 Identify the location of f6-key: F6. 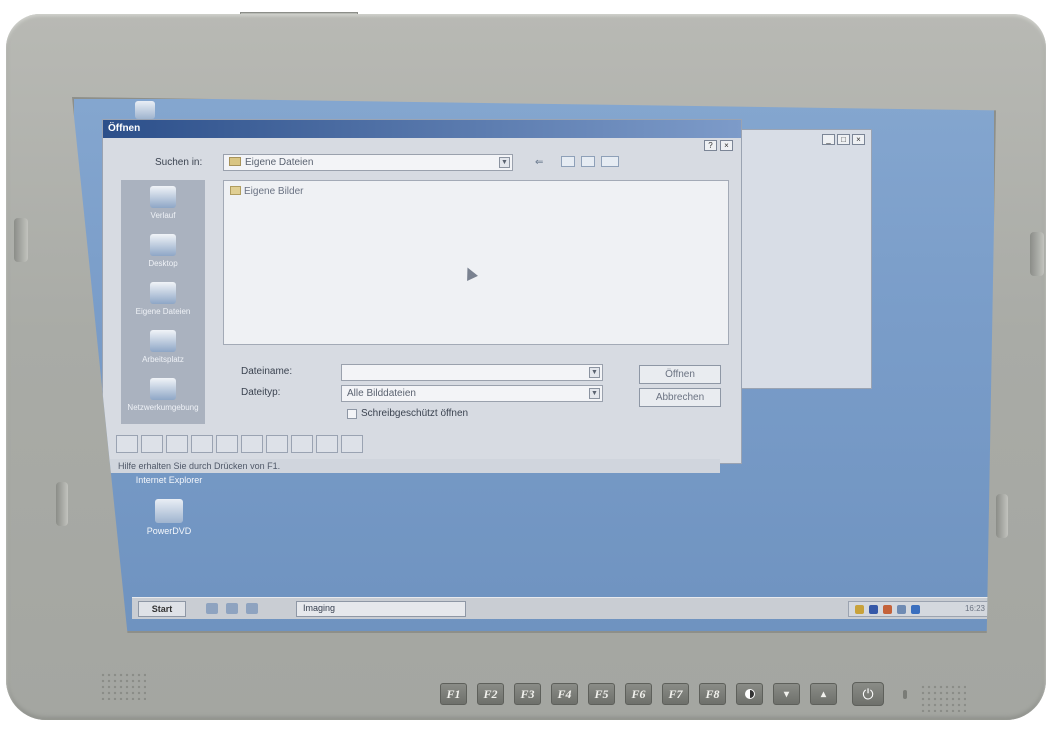
(638, 694).